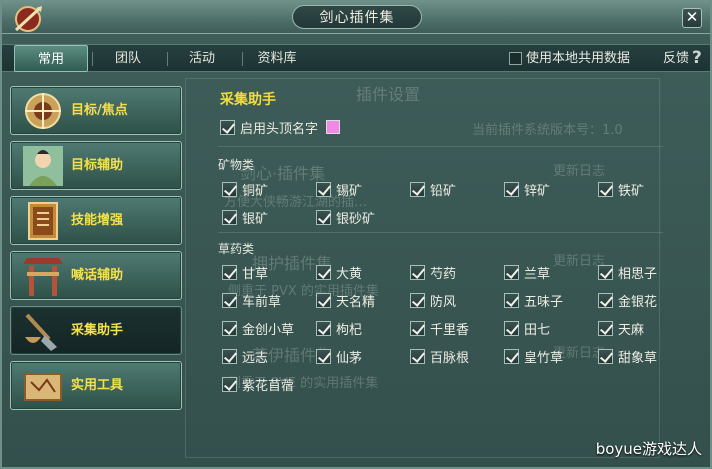  Describe the element at coordinates (251, 300) in the screenshot. I see `herbs-item: 车前草` at that location.